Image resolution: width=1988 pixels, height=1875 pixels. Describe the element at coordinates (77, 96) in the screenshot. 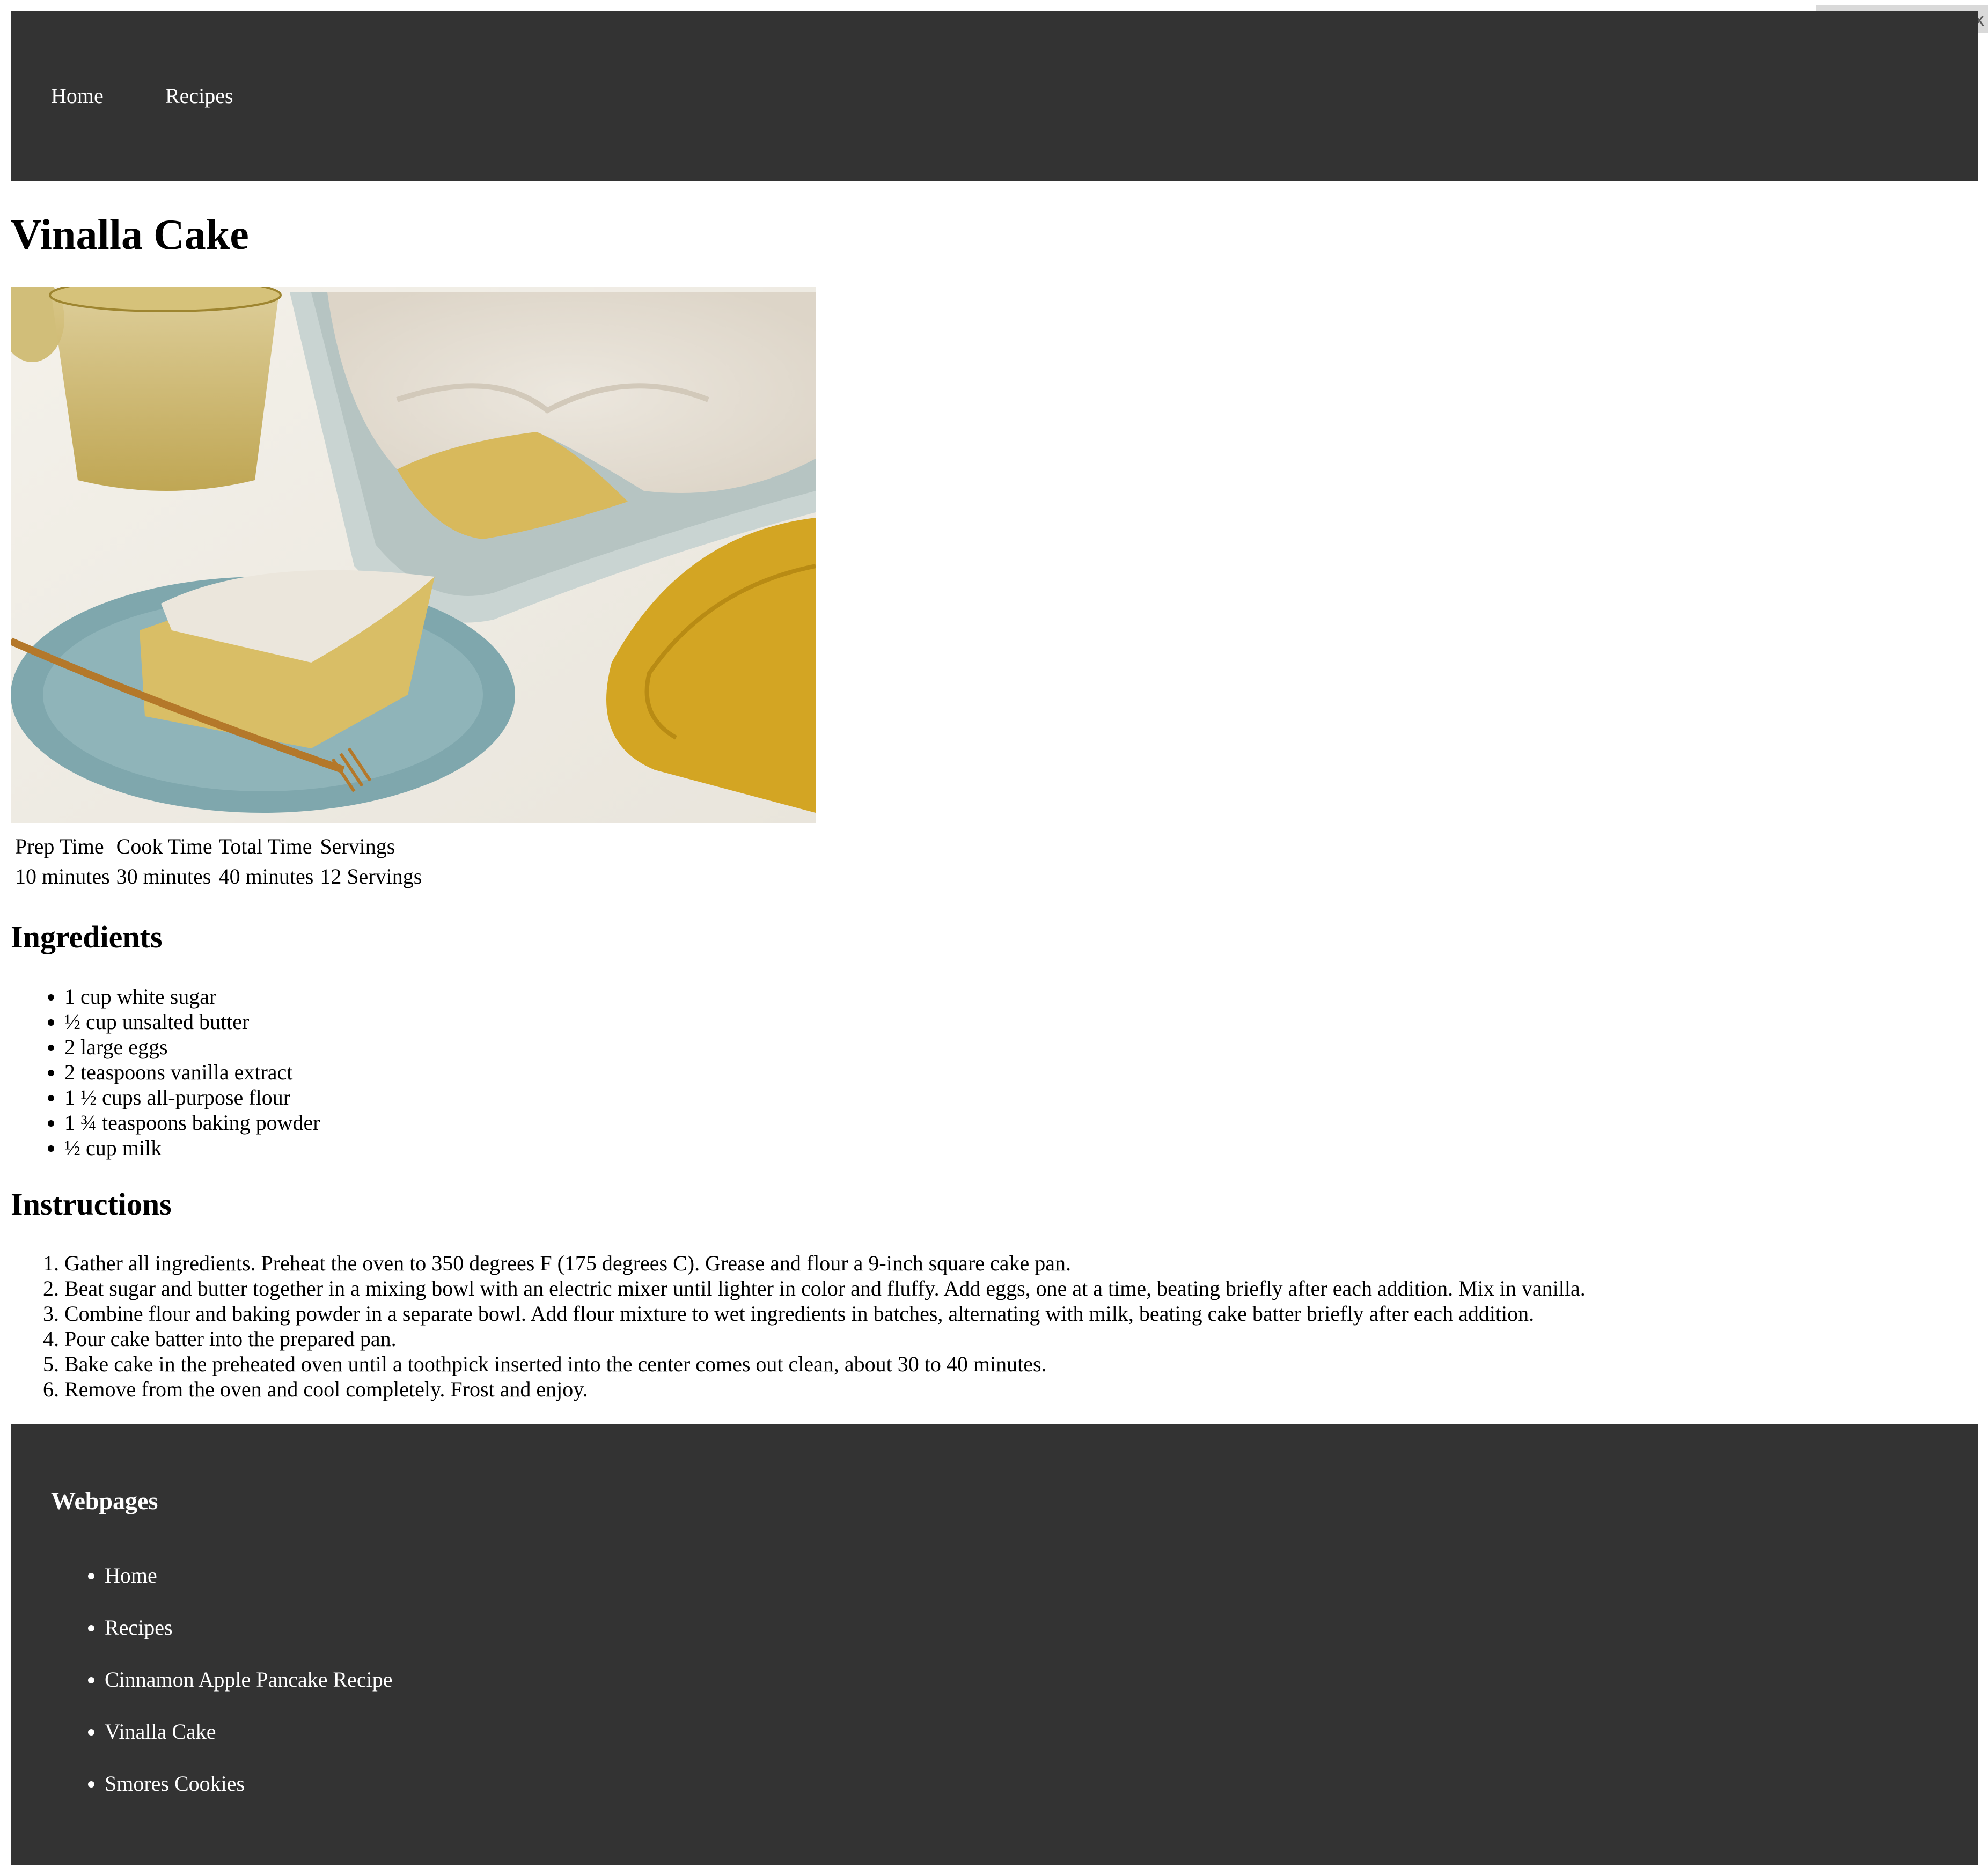

I see `nav-link-home: Home` at that location.